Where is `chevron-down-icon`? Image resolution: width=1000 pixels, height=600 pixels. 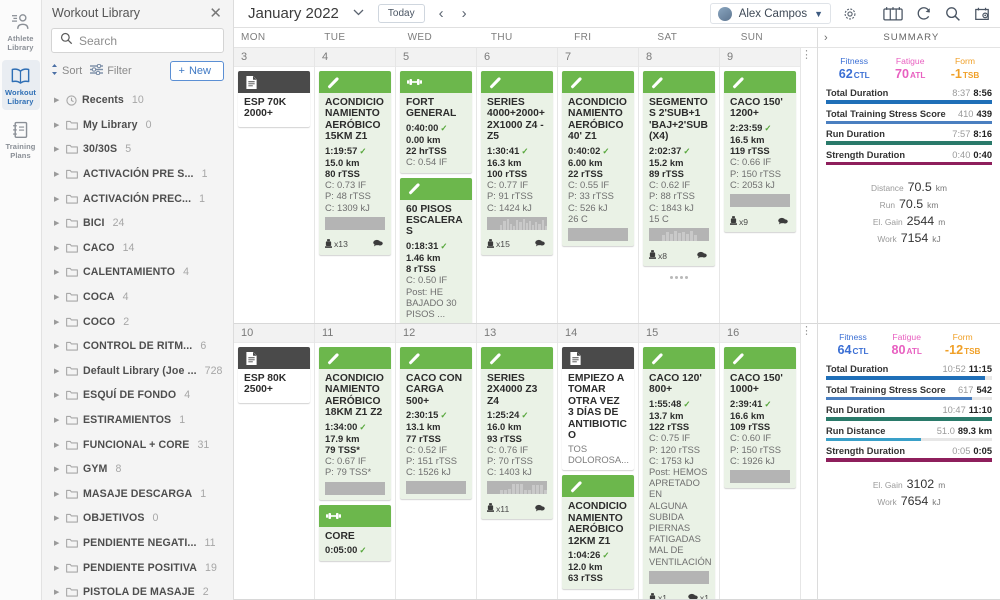
chevron-down-icon is located at coordinates (358, 13).